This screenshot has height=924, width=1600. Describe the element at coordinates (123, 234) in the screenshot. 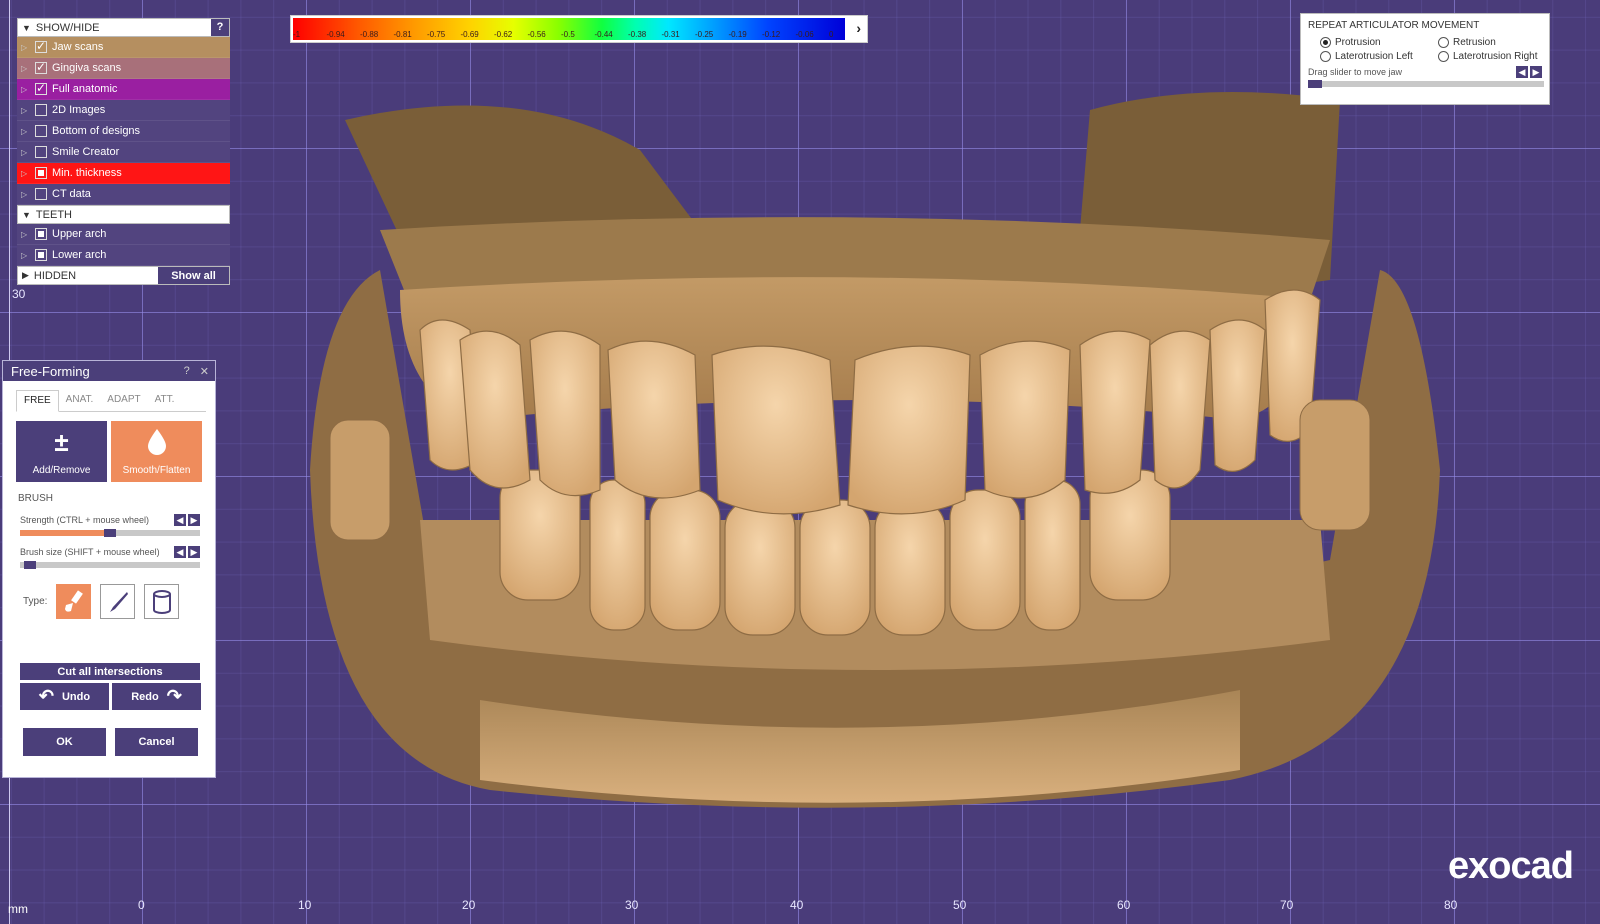

I see `layer-row: ▷ Upper arch` at that location.